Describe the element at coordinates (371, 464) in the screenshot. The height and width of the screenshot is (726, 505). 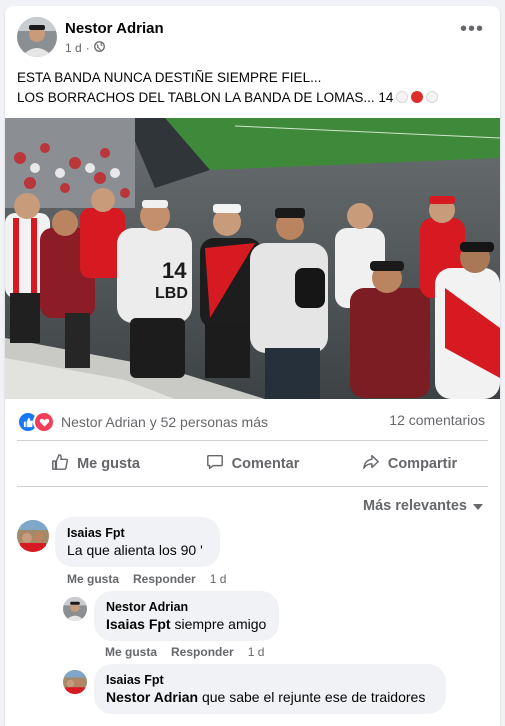
I see `share-arrow-icon` at that location.